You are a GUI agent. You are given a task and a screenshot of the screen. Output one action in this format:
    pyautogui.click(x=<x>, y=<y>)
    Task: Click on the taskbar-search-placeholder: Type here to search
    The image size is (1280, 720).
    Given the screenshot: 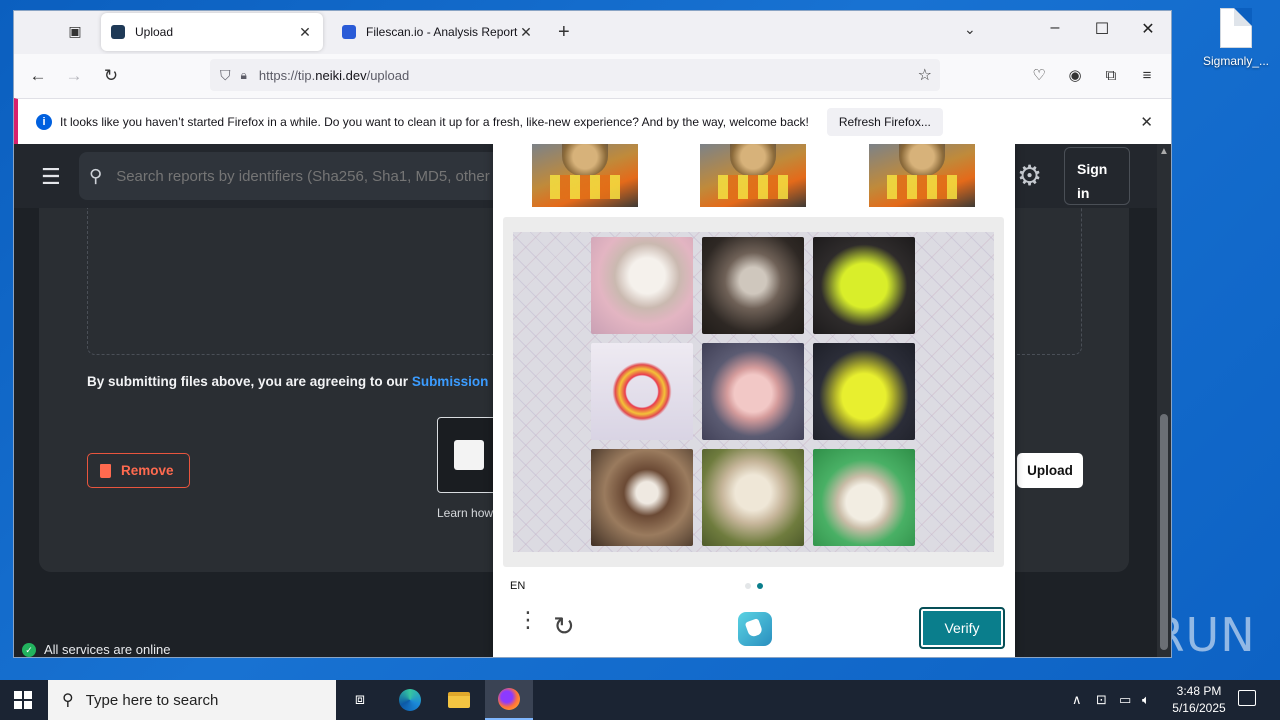 What is the action you would take?
    pyautogui.click(x=152, y=700)
    